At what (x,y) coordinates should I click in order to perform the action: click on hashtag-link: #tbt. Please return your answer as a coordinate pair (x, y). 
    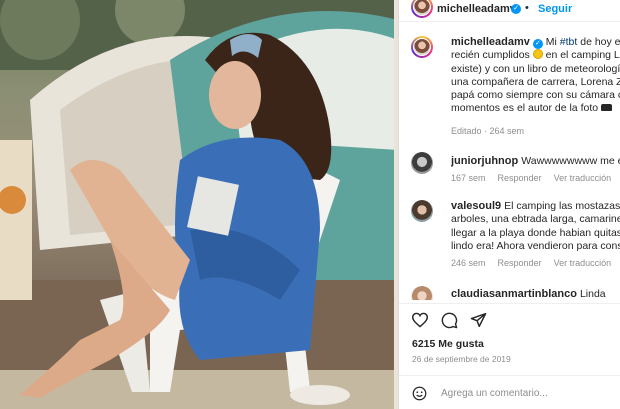
    Looking at the image, I should click on (569, 42).